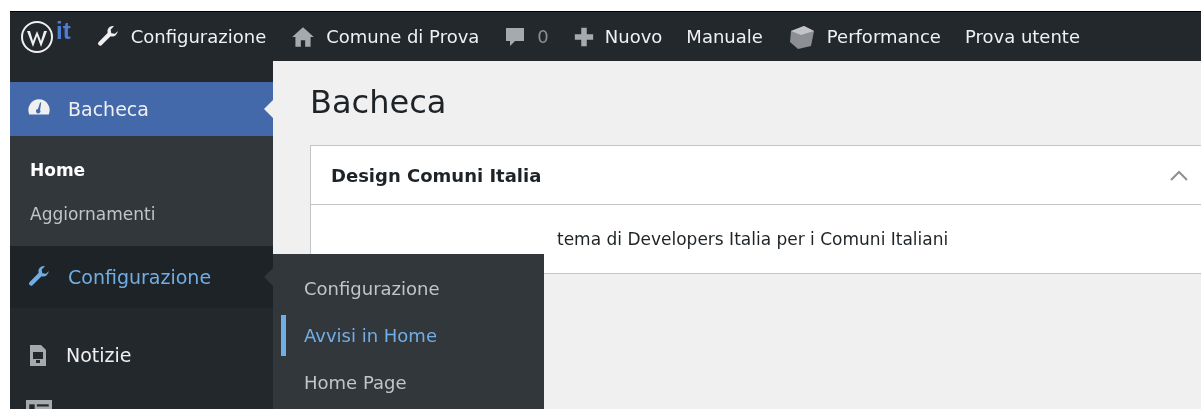 This screenshot has height=409, width=1201. I want to click on flyout-item: Home Page, so click(412, 382).